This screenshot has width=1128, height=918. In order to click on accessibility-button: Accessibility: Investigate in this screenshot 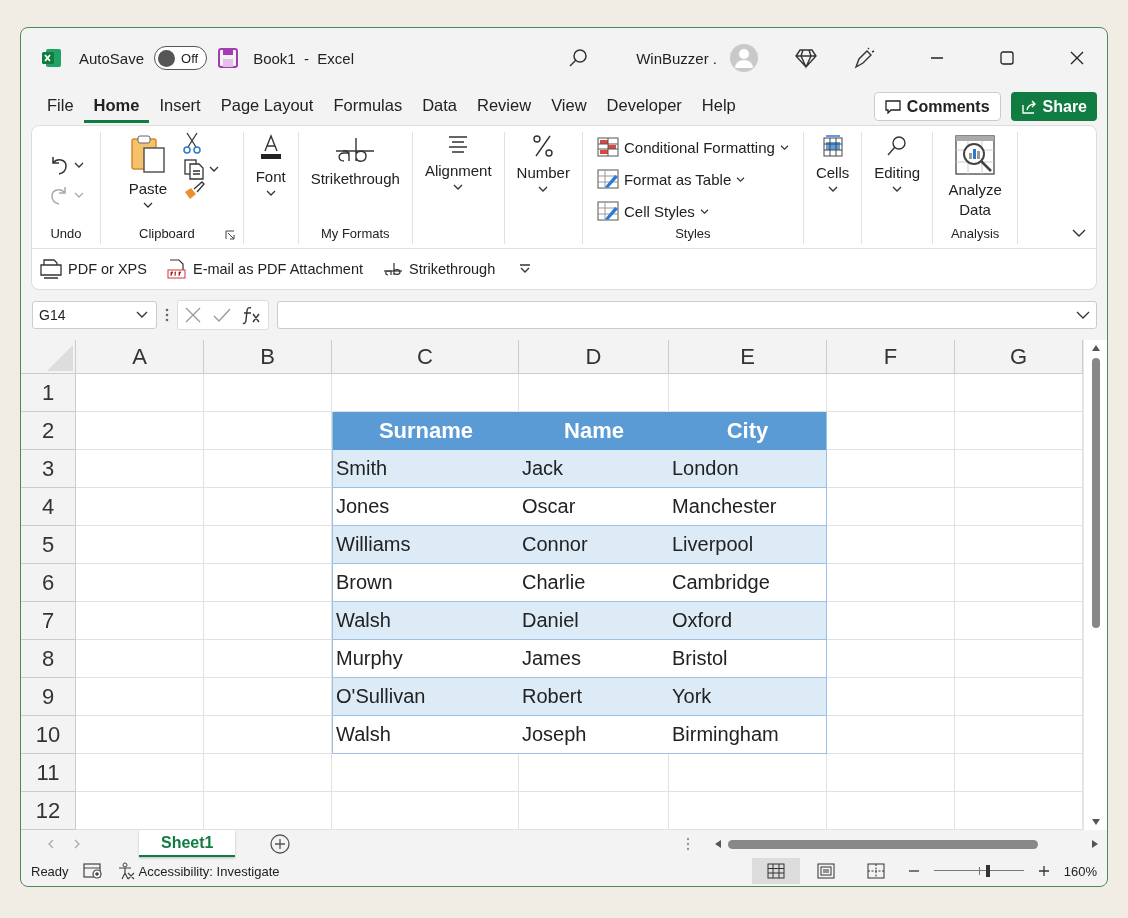, I will do `click(198, 871)`.